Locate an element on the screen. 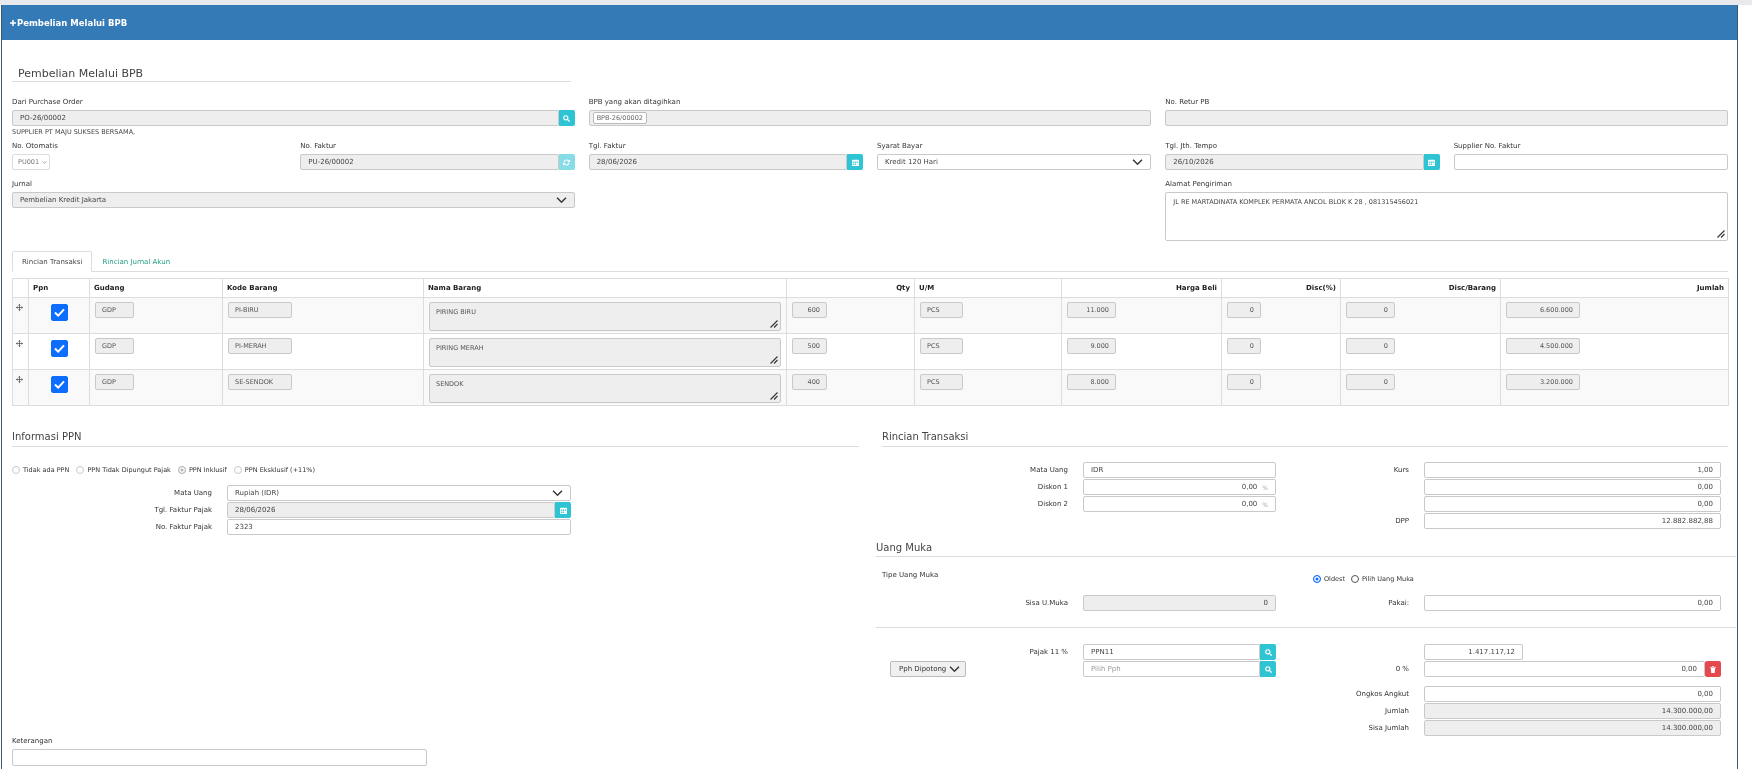 This screenshot has height=769, width=1752. notes-field is located at coordinates (219, 757).